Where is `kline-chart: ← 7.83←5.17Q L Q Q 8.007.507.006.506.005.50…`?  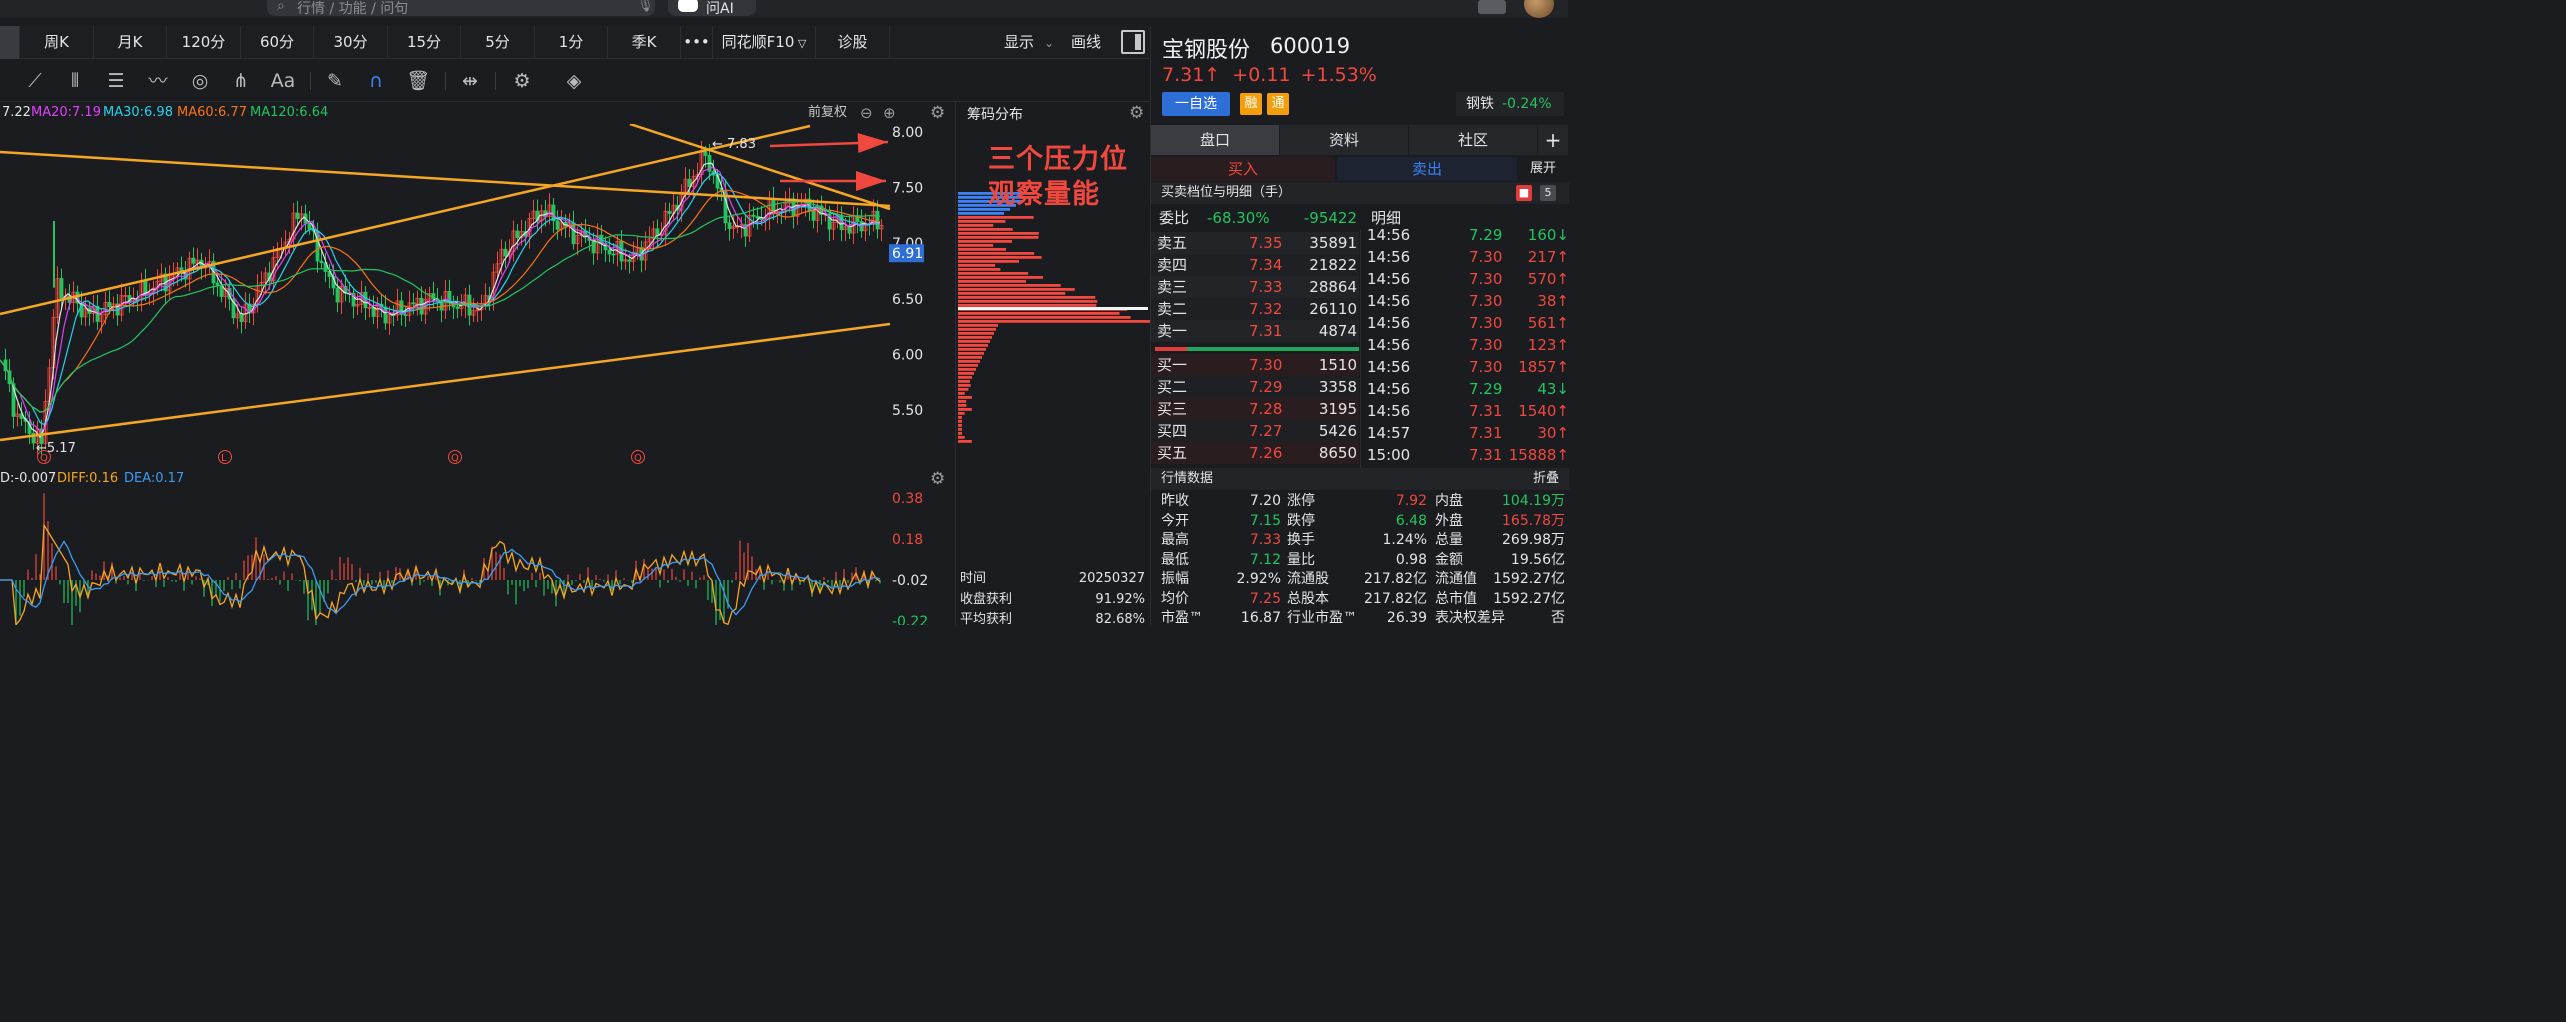 kline-chart: ← 7.83←5.17Q L Q Q 8.007.507.006.506.005.50… is located at coordinates (477, 296).